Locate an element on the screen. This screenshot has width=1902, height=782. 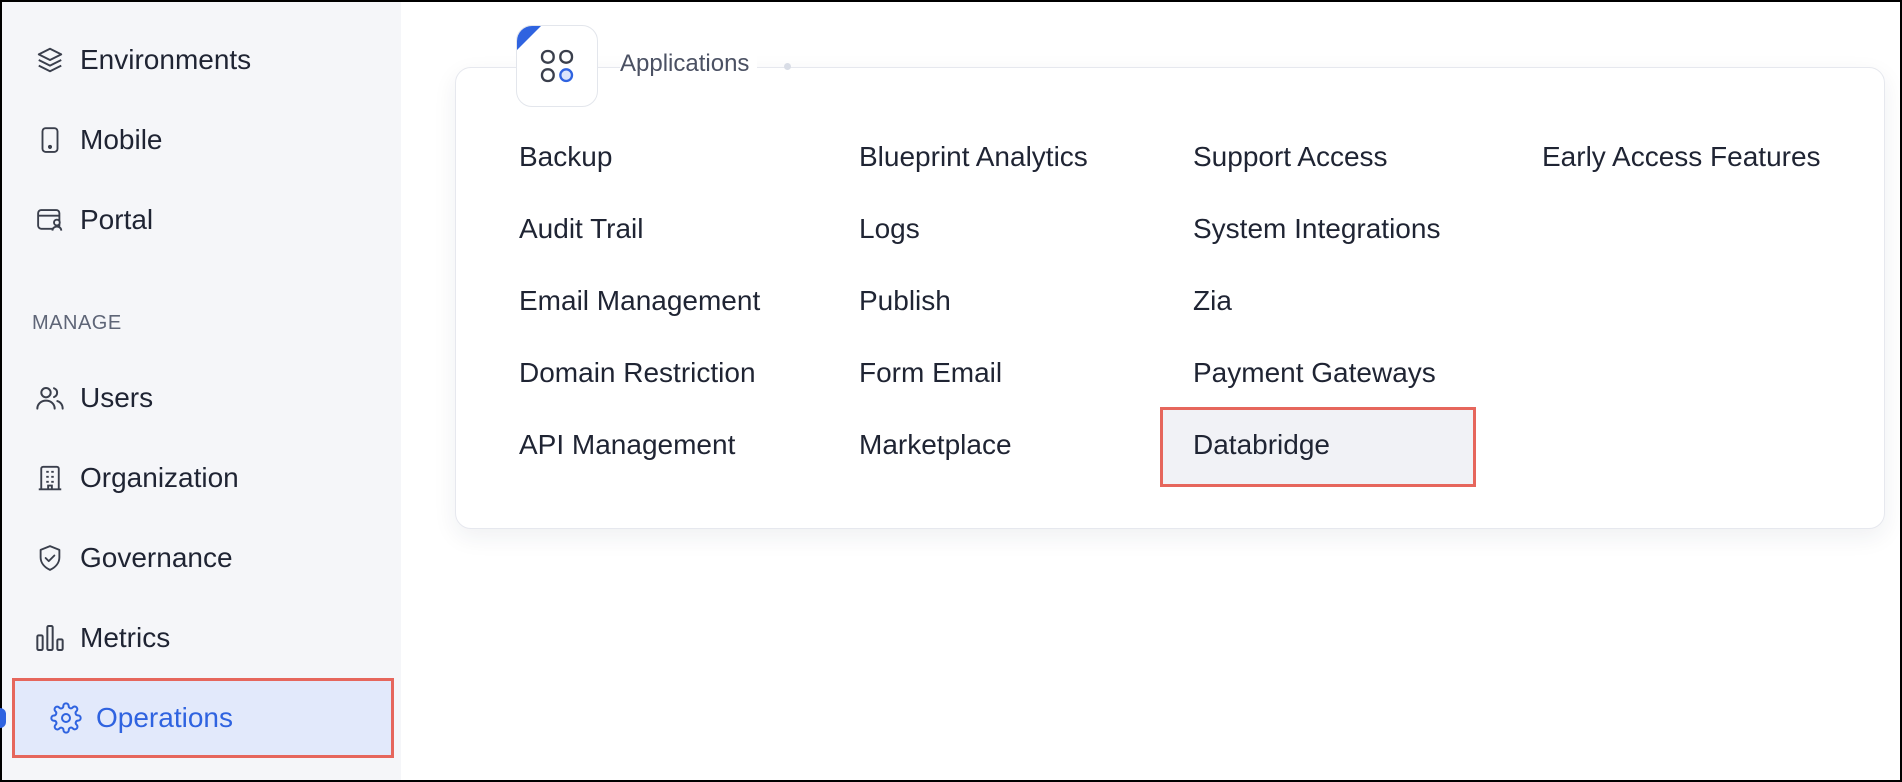
users-icon is located at coordinates (50, 398).